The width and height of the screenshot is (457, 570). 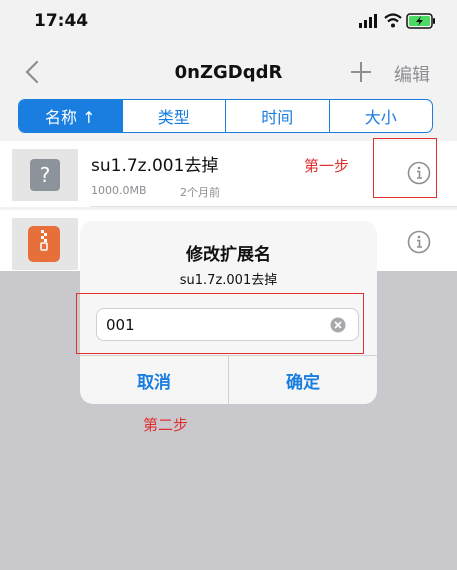 I want to click on row-divider, so click(x=273, y=206).